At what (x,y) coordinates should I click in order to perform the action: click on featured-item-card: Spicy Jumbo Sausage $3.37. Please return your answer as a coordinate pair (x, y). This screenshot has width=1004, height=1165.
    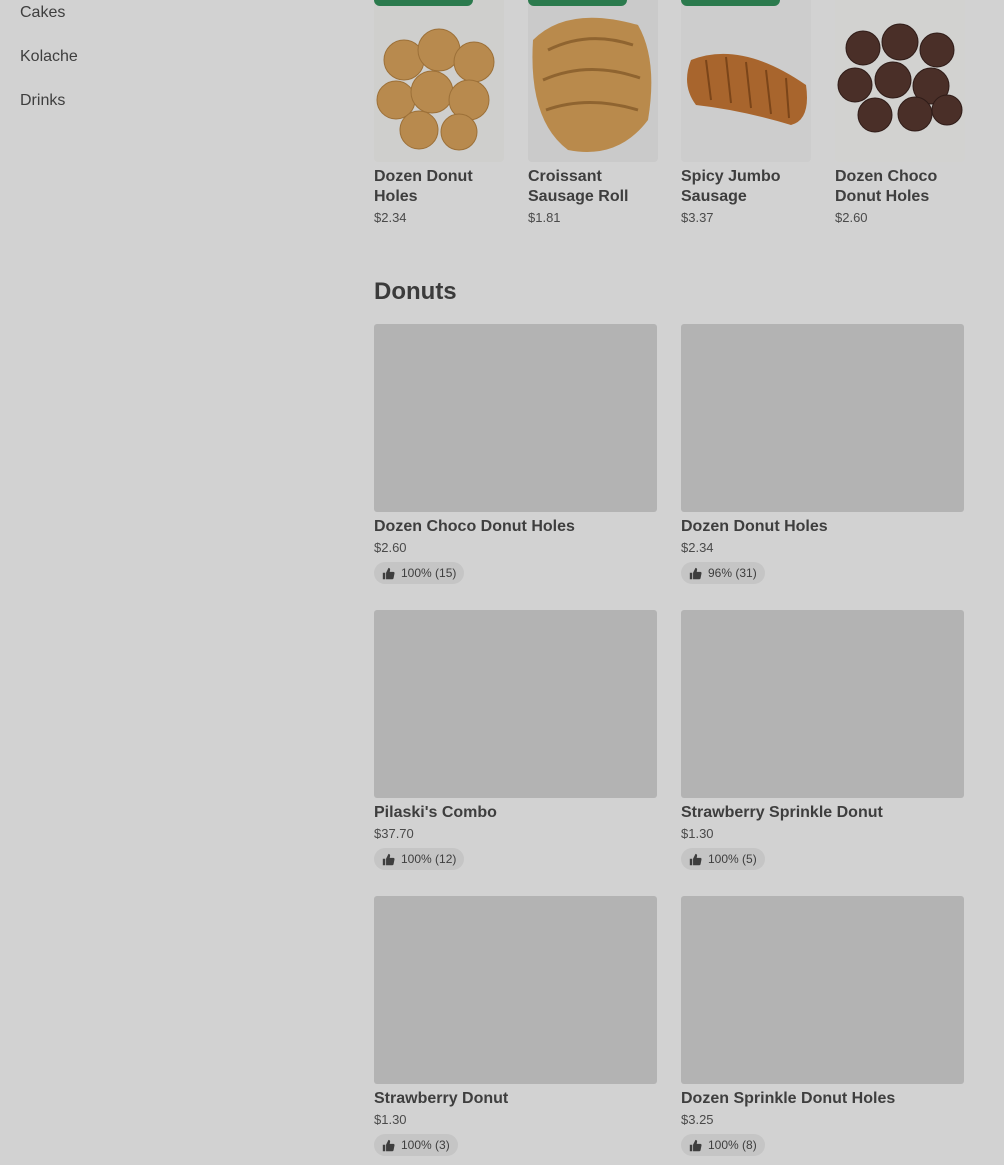
    Looking at the image, I should click on (746, 113).